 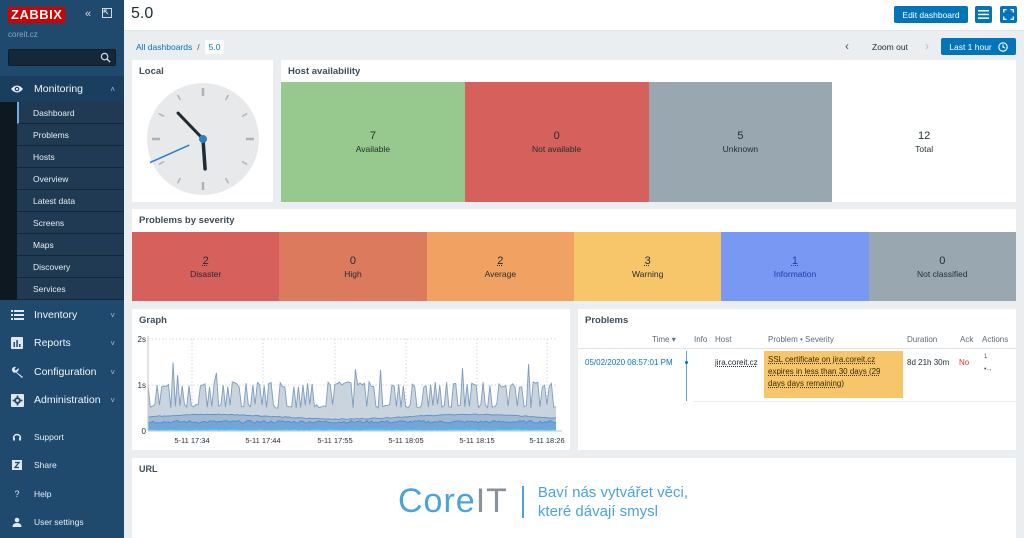 What do you see at coordinates (1008, 14) in the screenshot?
I see `fullscreen-button` at bounding box center [1008, 14].